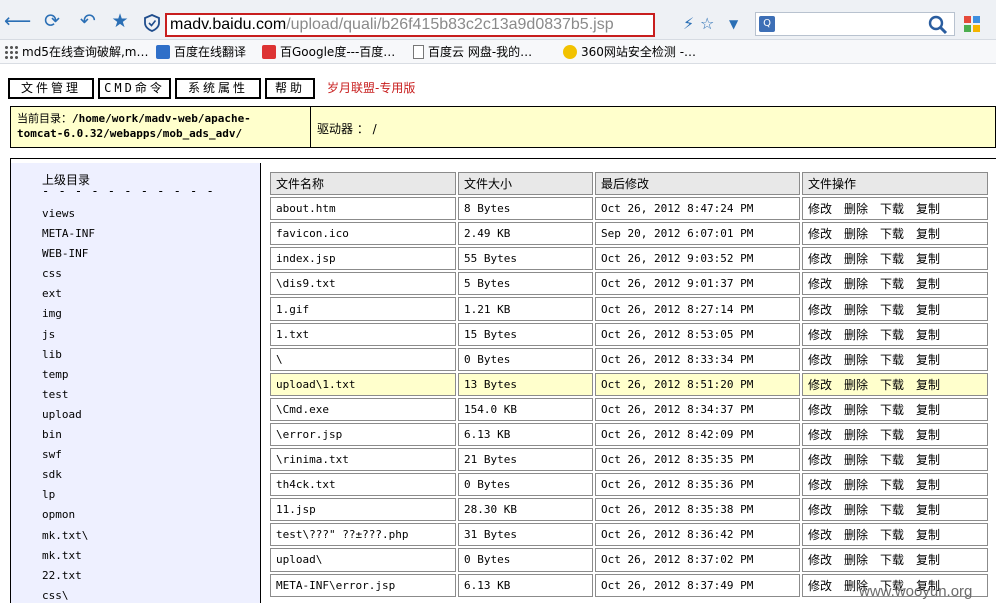  What do you see at coordinates (142, 436) in the screenshot?
I see `directory-item: bin` at bounding box center [142, 436].